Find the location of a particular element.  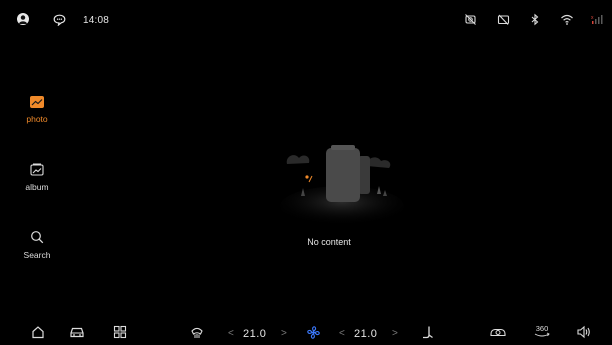

view-360-icon: 360 is located at coordinates (542, 333).